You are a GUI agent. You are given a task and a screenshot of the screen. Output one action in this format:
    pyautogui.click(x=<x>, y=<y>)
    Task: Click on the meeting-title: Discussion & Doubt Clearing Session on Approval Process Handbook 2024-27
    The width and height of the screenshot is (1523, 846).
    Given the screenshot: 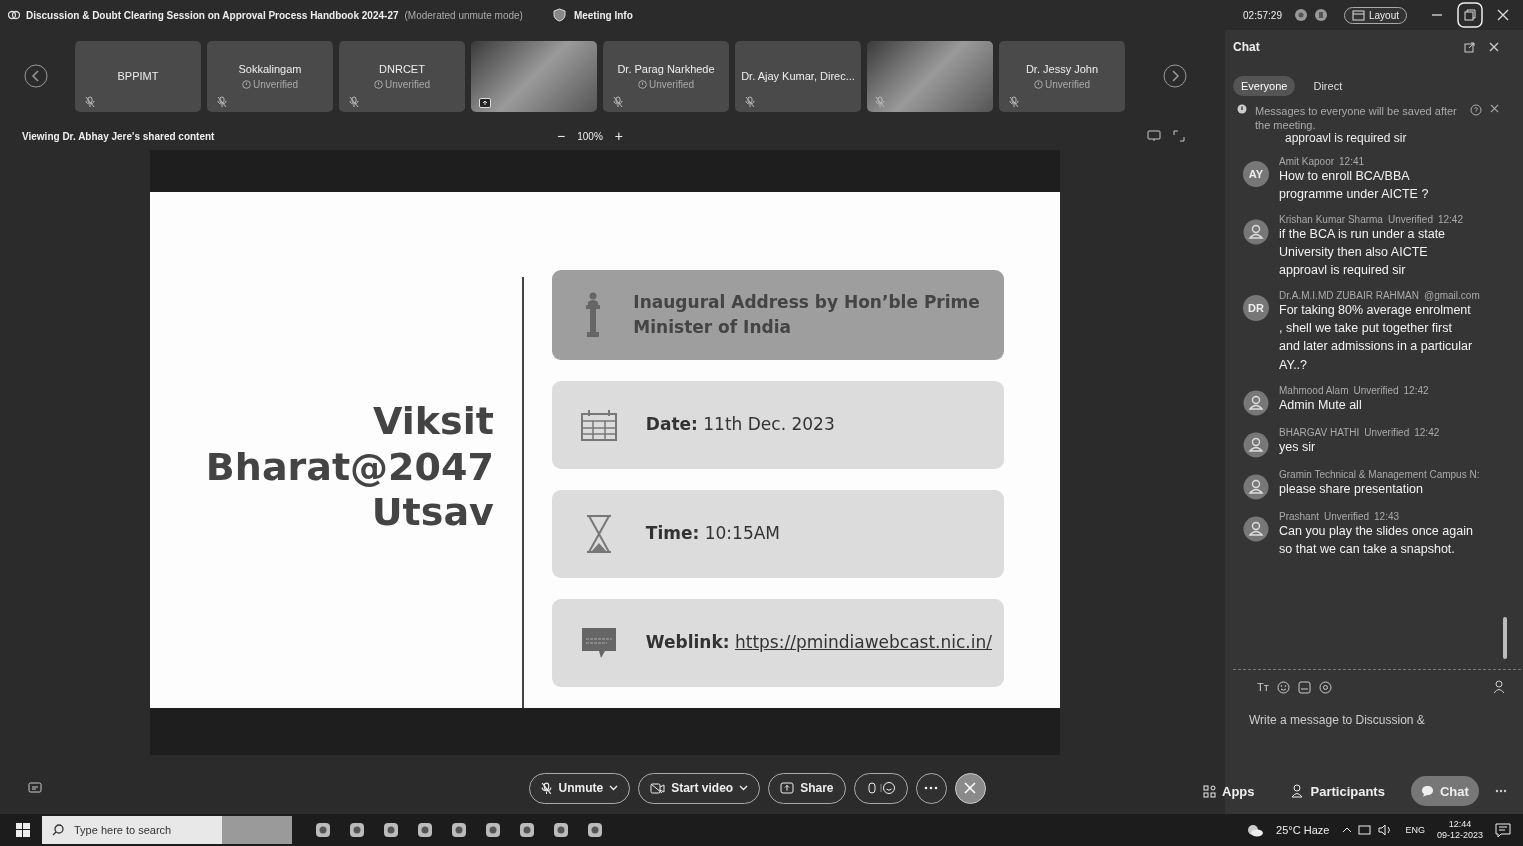 What is the action you would take?
    pyautogui.click(x=212, y=15)
    